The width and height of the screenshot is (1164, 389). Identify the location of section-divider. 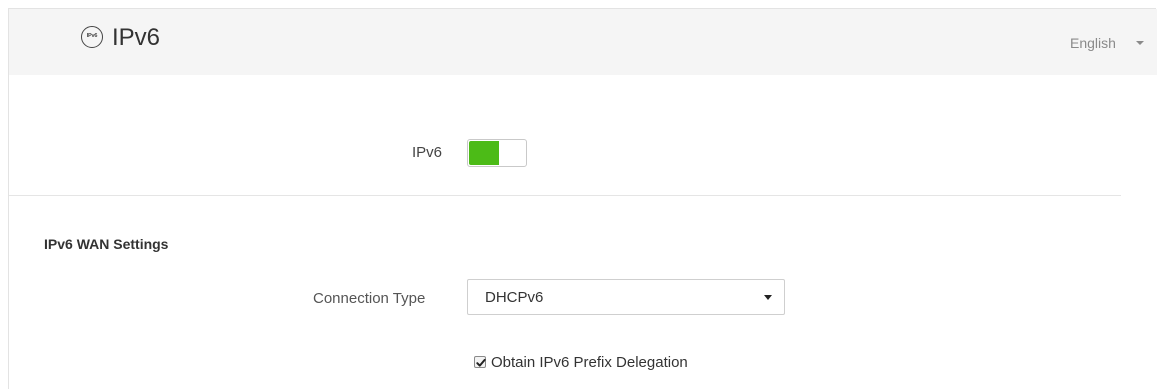
(565, 195).